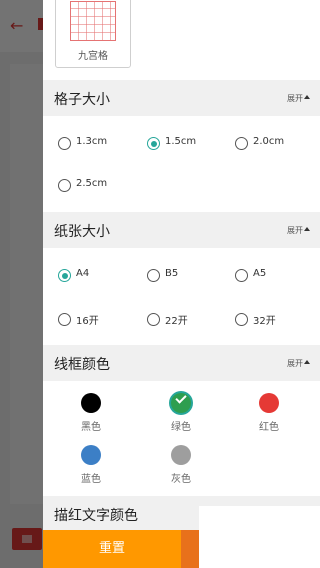 This screenshot has width=320, height=568. What do you see at coordinates (92, 141) in the screenshot?
I see `radio-label: 1.3cm` at bounding box center [92, 141].